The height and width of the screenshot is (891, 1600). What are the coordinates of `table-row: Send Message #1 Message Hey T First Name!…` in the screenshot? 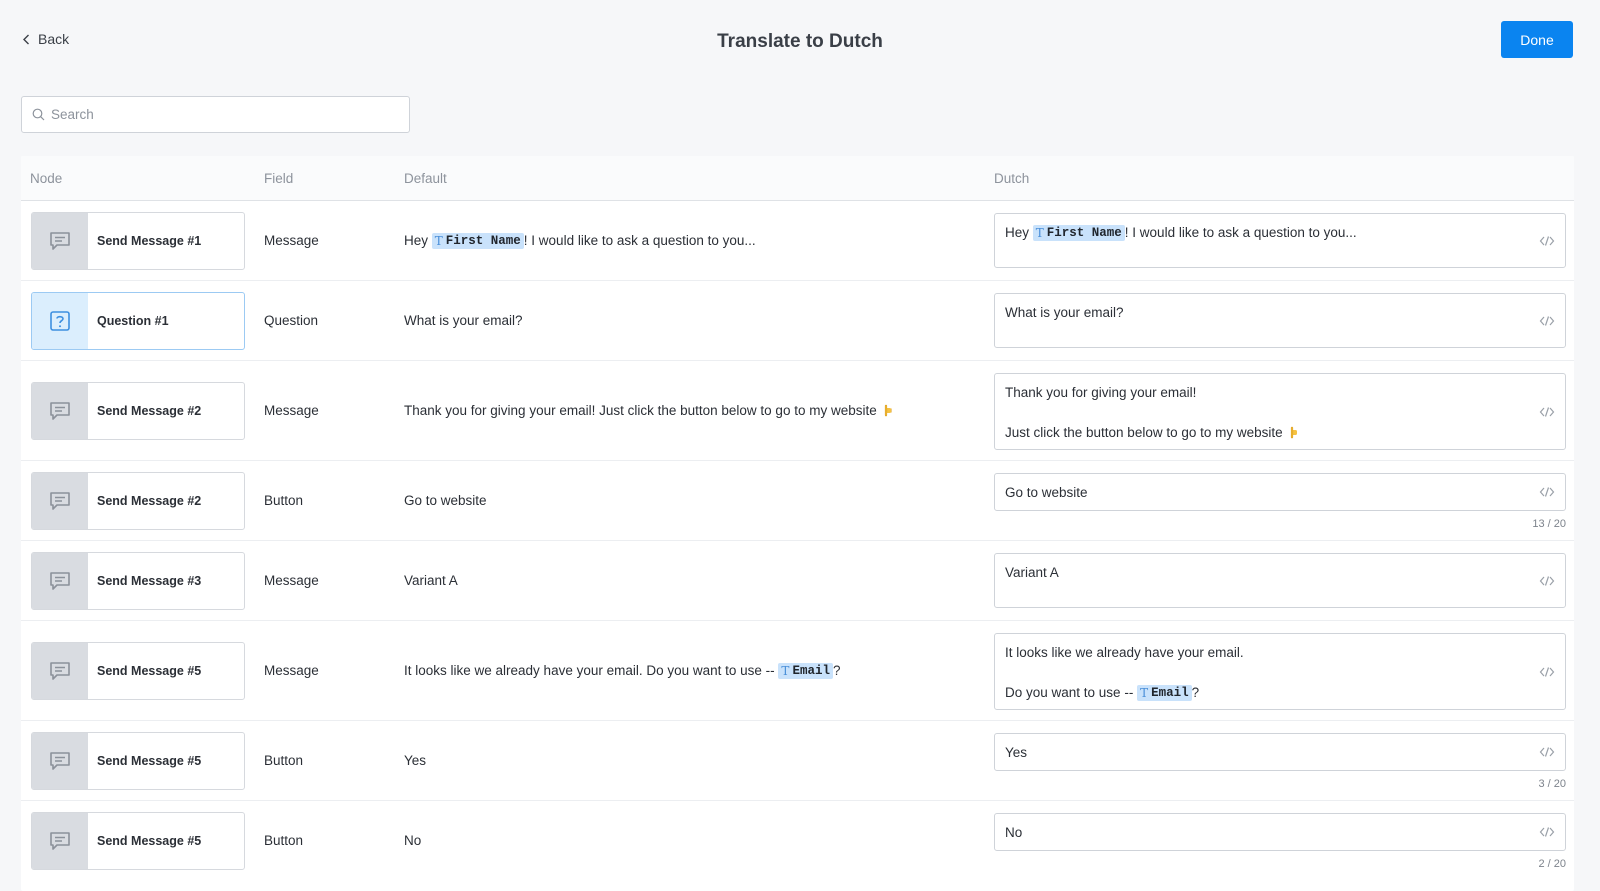 It's located at (797, 241).